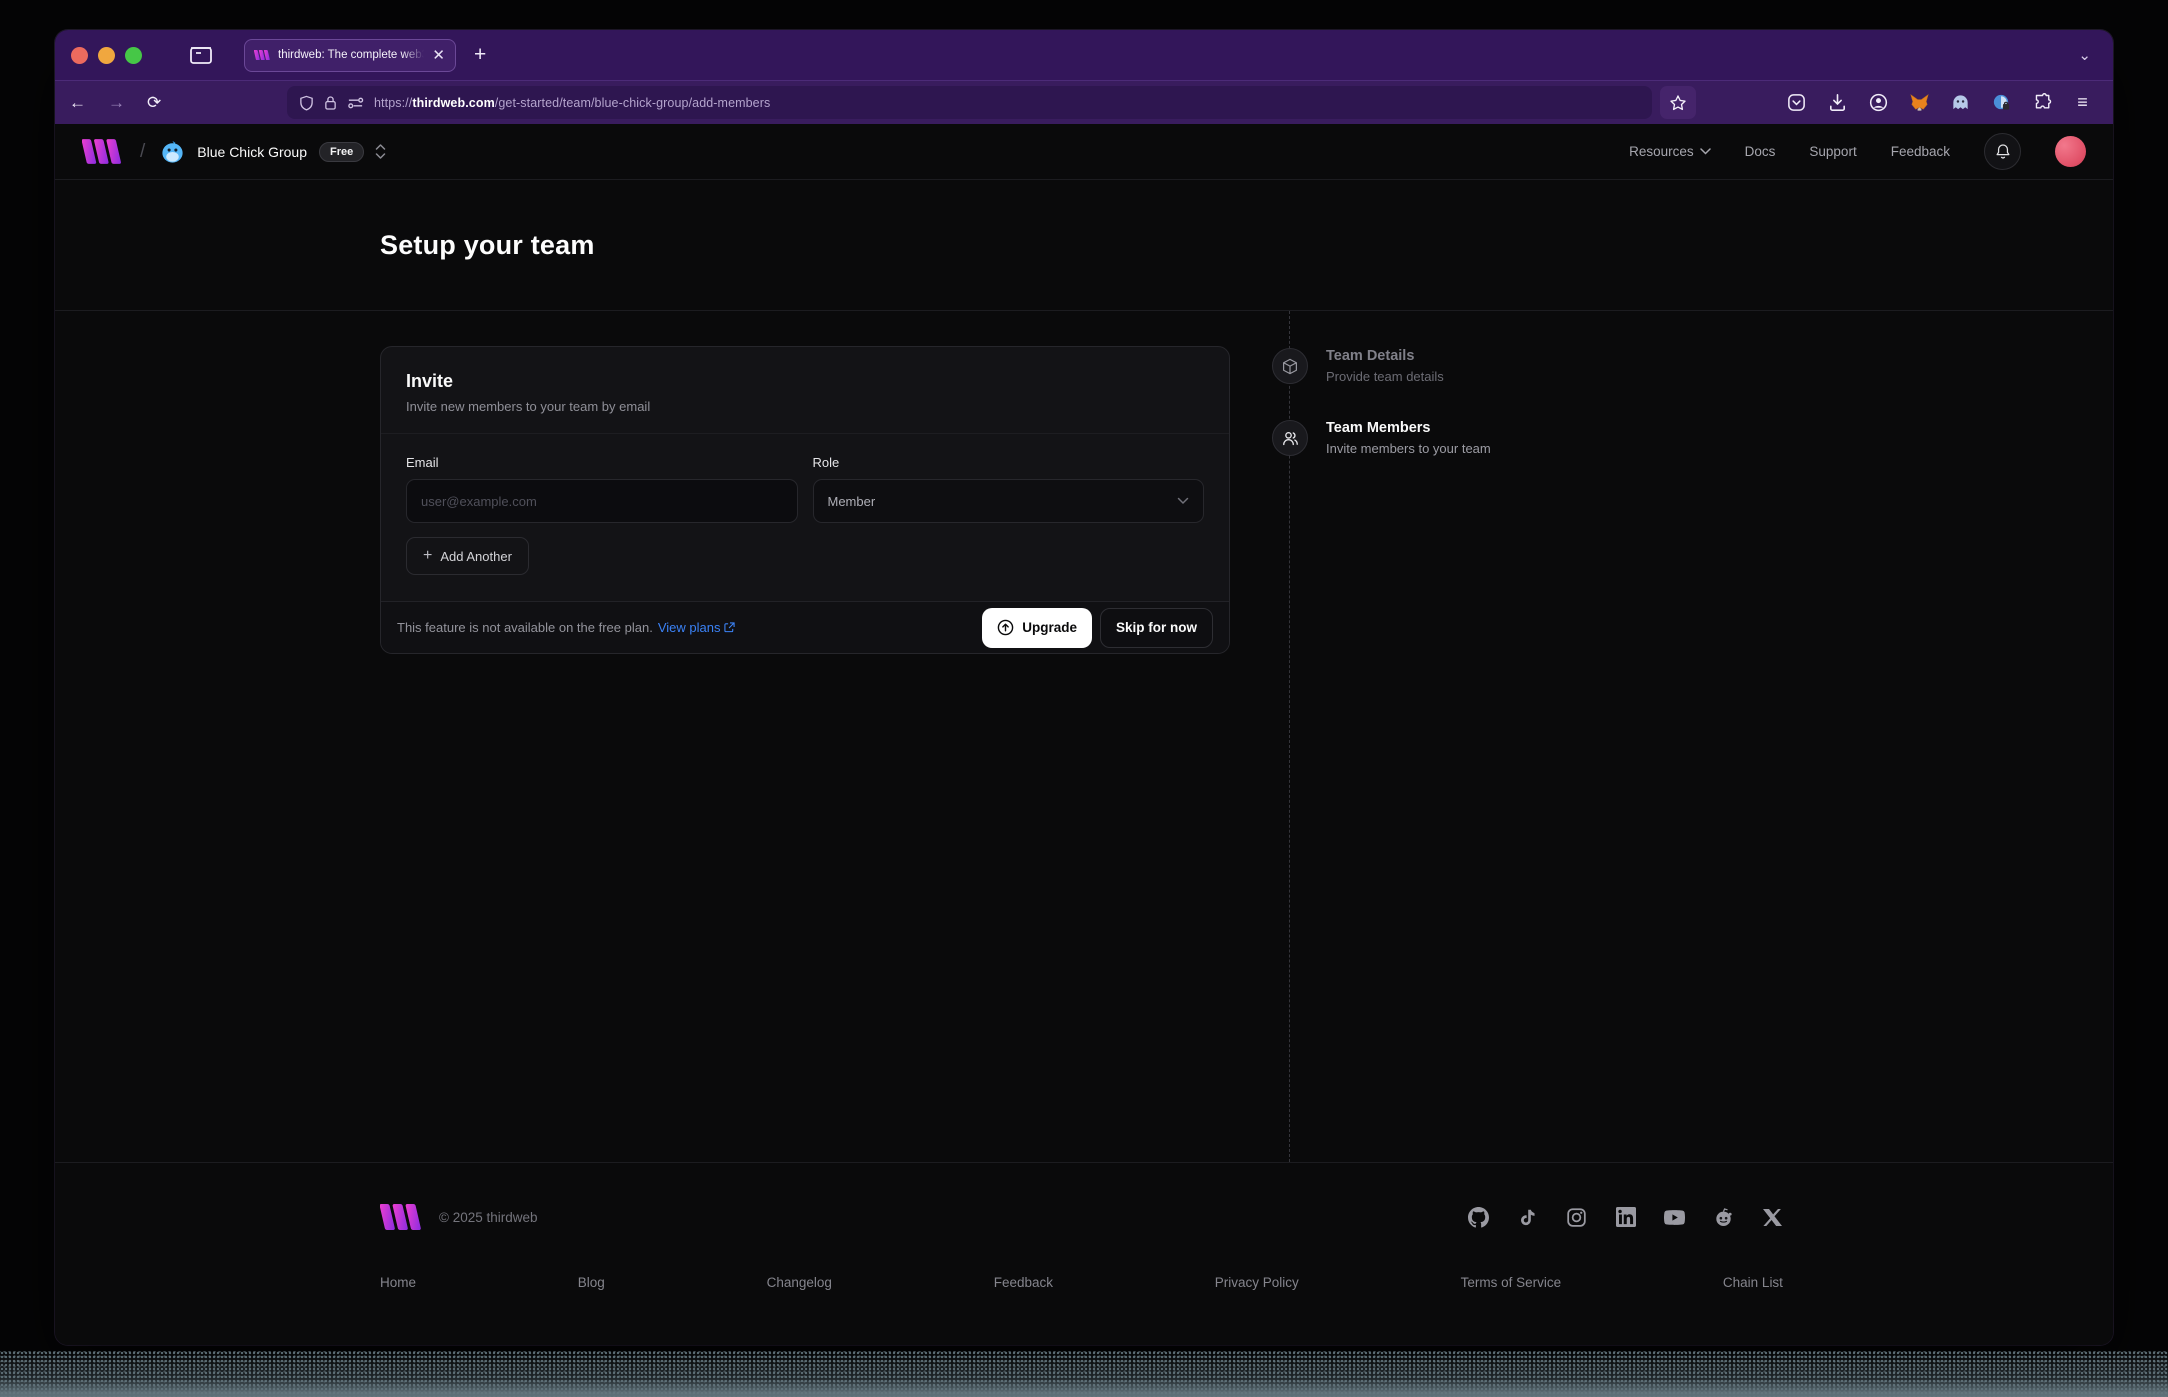  What do you see at coordinates (799, 1282) in the screenshot?
I see `footer-link-changelog: Changelog` at bounding box center [799, 1282].